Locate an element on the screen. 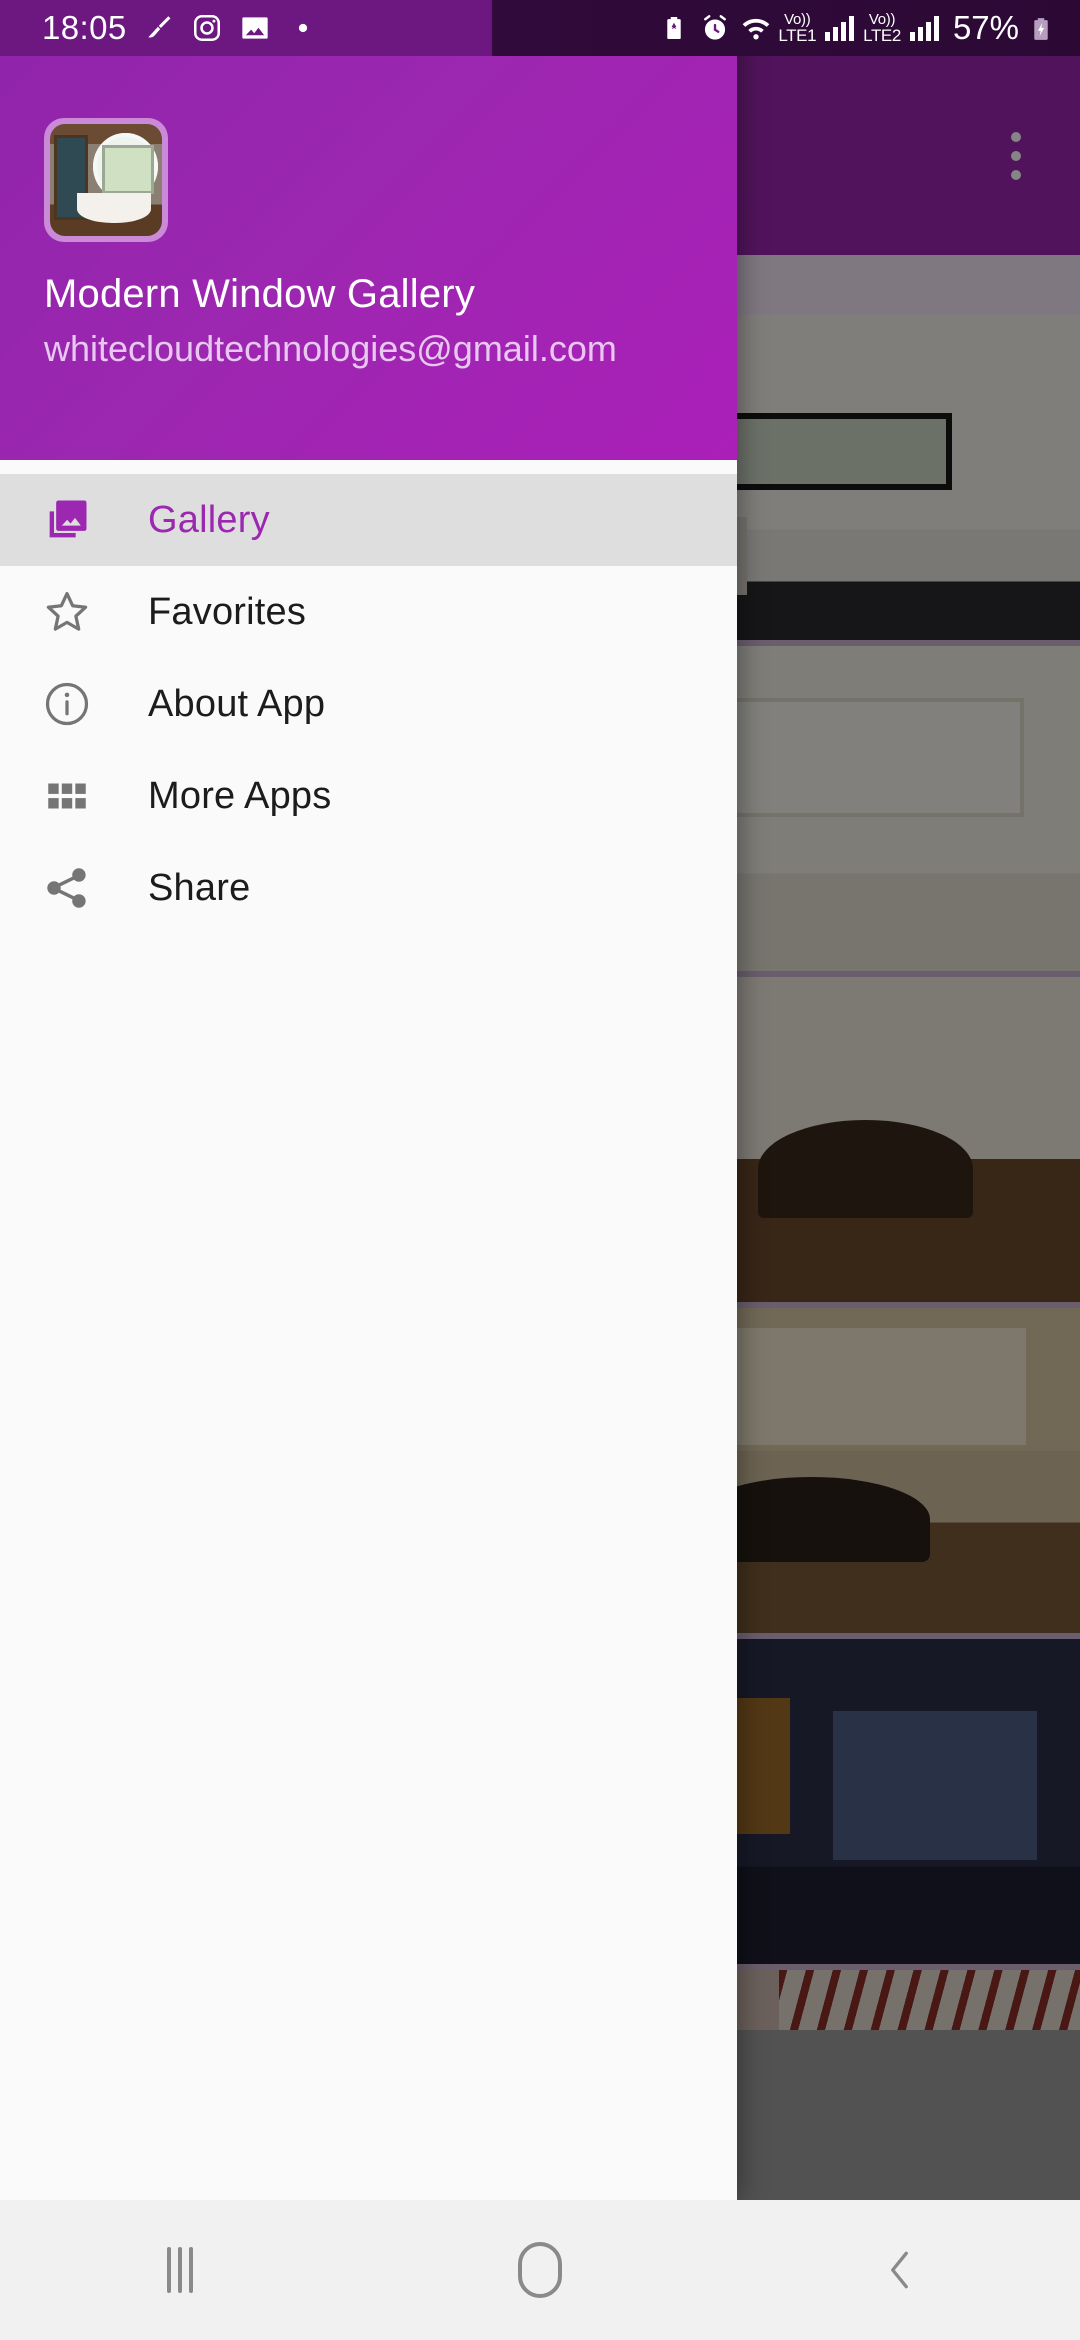  info-circle-icon is located at coordinates (67, 704).